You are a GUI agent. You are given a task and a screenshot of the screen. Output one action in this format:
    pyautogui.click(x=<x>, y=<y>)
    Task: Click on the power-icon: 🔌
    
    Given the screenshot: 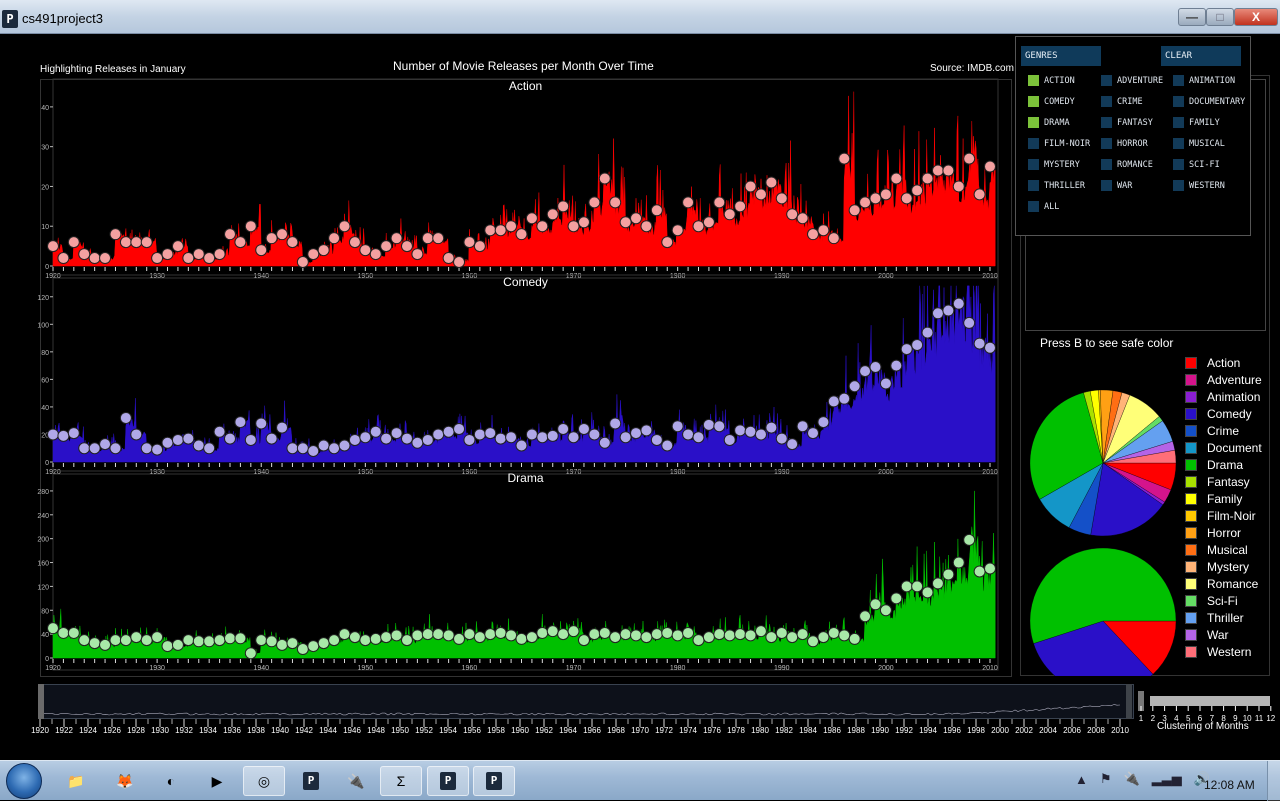 What is the action you would take?
    pyautogui.click(x=1132, y=779)
    